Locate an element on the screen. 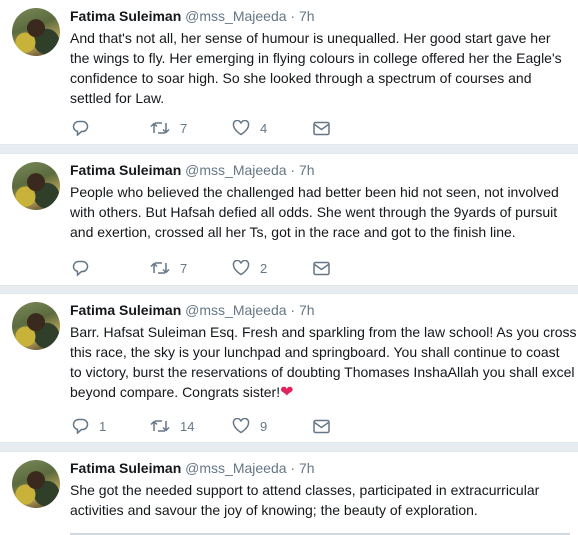  reply-button: 1 is located at coordinates (89, 426).